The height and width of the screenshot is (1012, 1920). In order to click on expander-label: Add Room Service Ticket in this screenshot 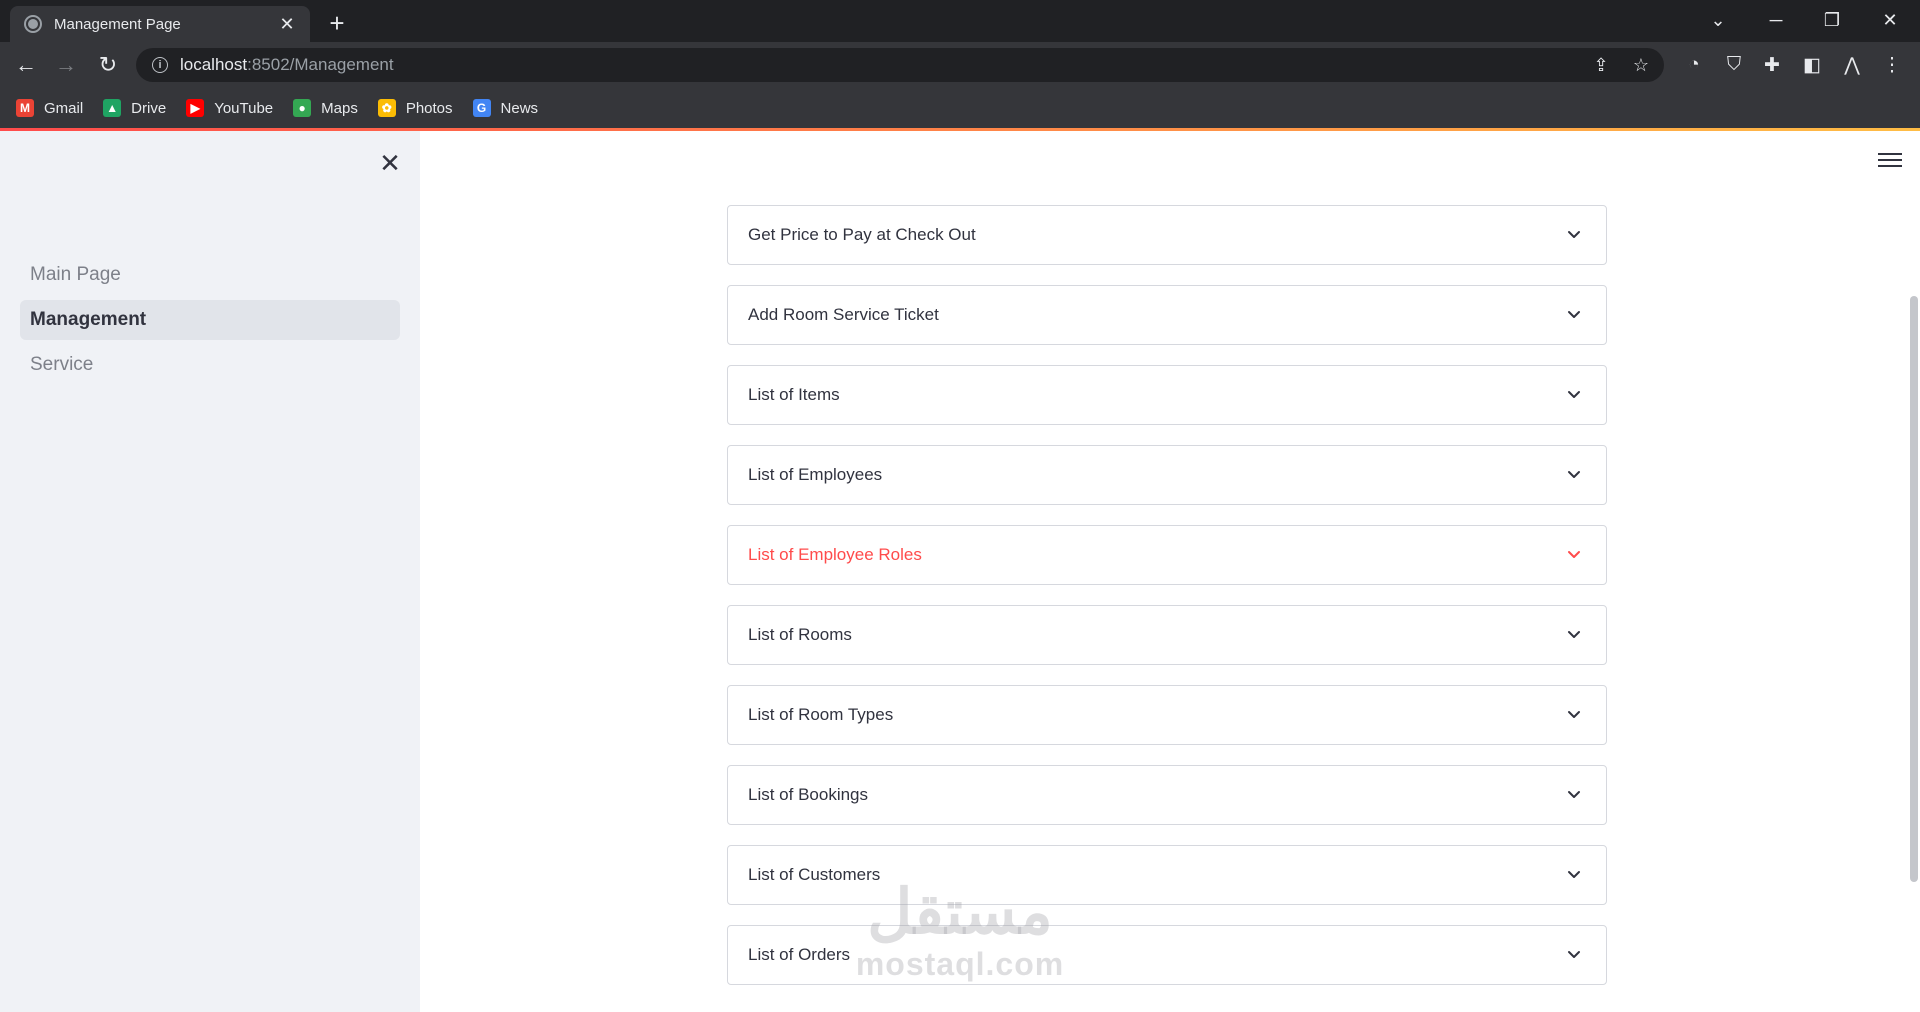, I will do `click(843, 314)`.